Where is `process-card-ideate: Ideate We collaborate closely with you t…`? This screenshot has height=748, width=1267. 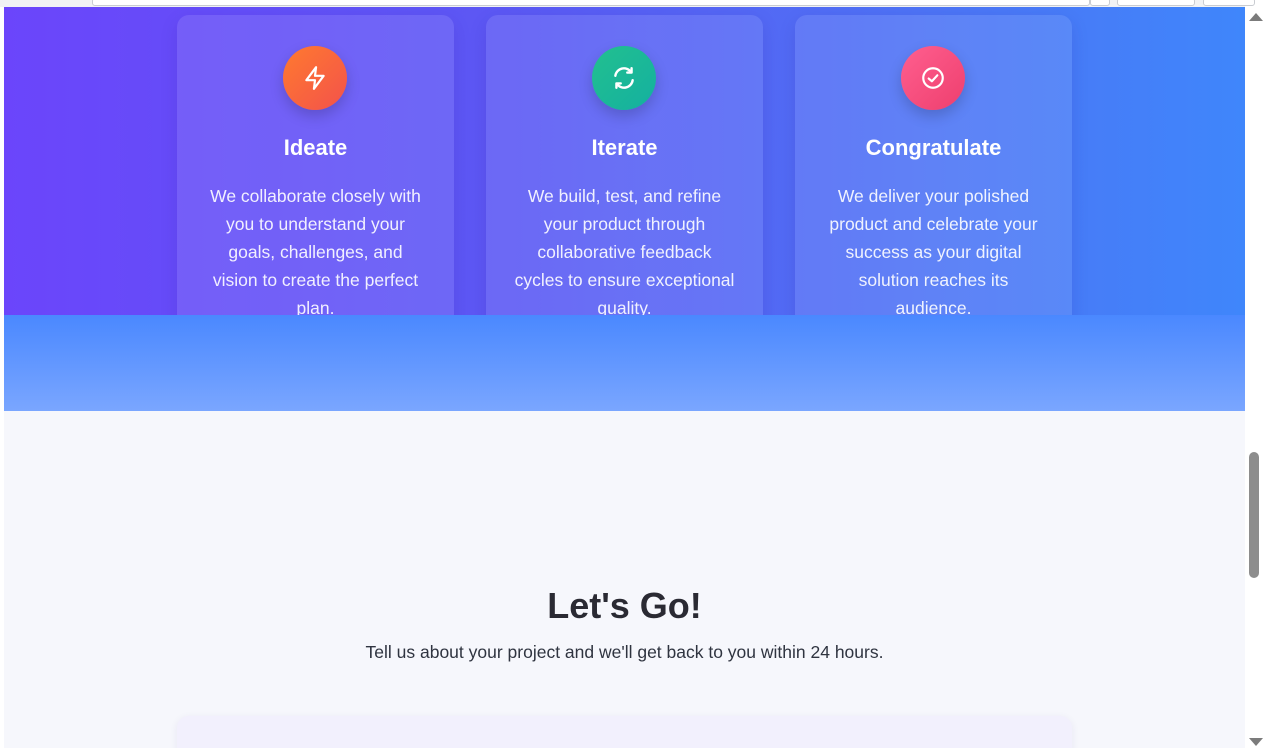 process-card-ideate: Ideate We collaborate closely with you t… is located at coordinates (315, 184).